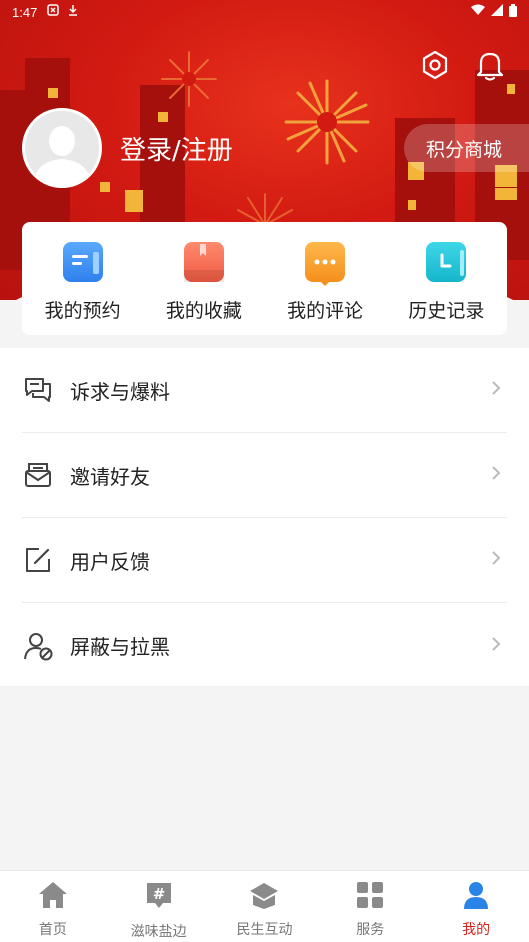 The height and width of the screenshot is (942, 529). What do you see at coordinates (476, 930) in the screenshot?
I see `tab-label: 我的` at bounding box center [476, 930].